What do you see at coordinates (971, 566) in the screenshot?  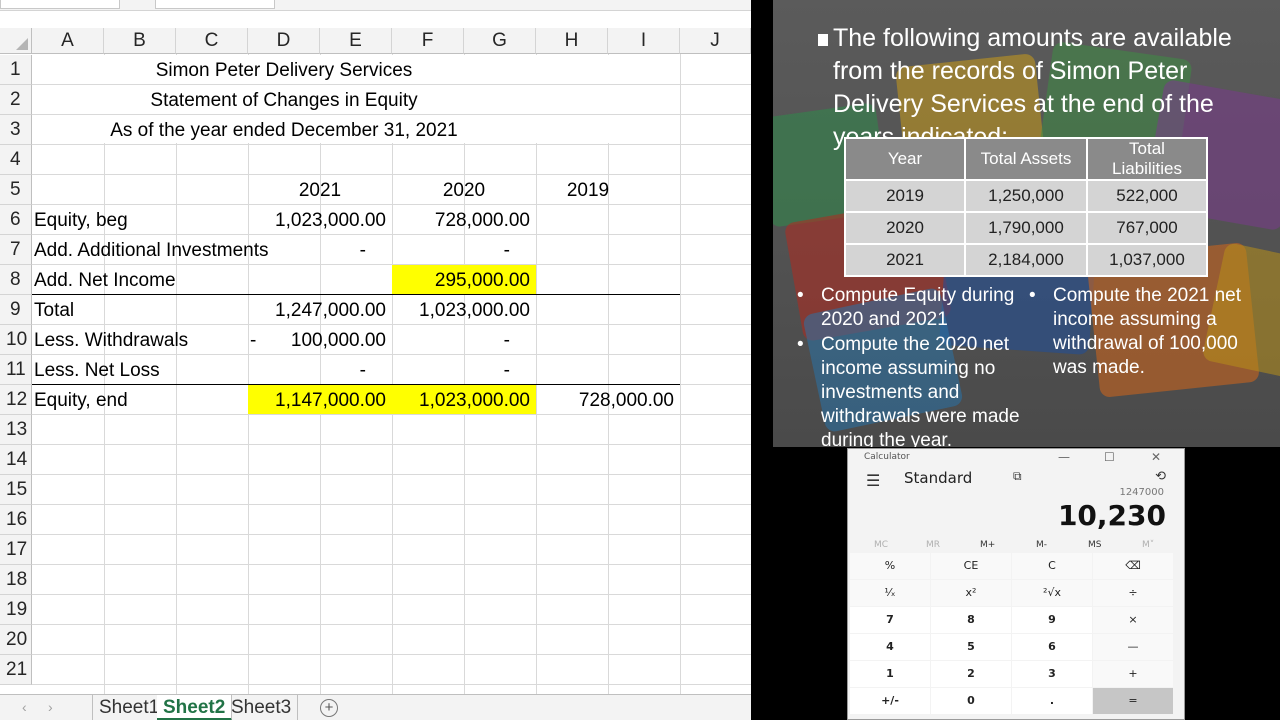 I see `clear-entry-button: CE` at bounding box center [971, 566].